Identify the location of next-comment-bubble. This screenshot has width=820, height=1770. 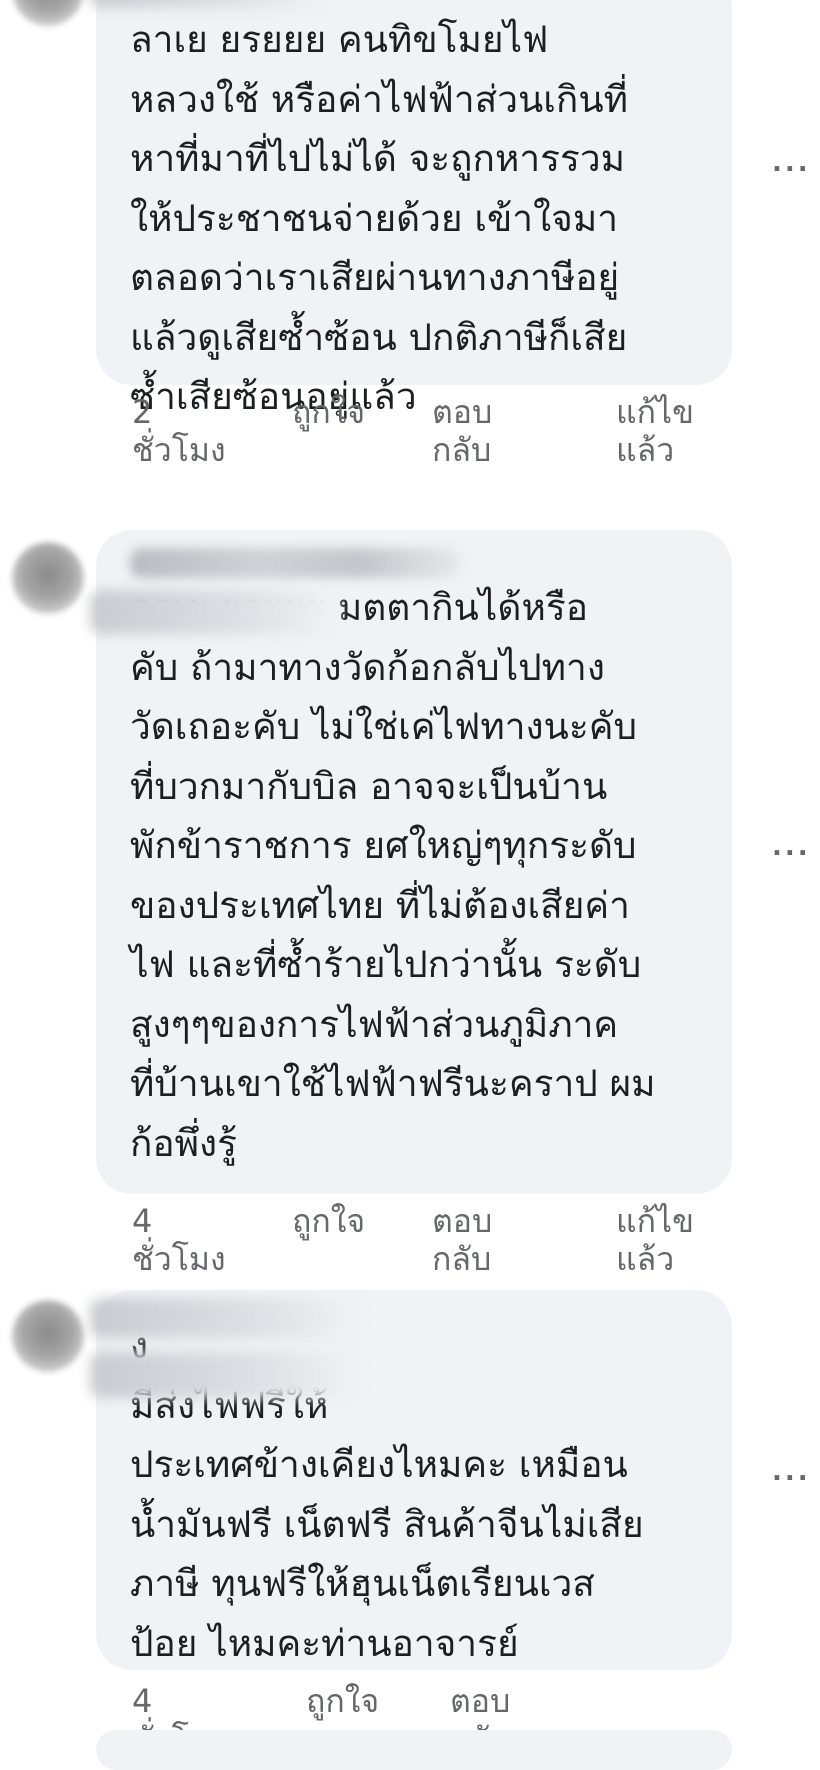
(414, 1750).